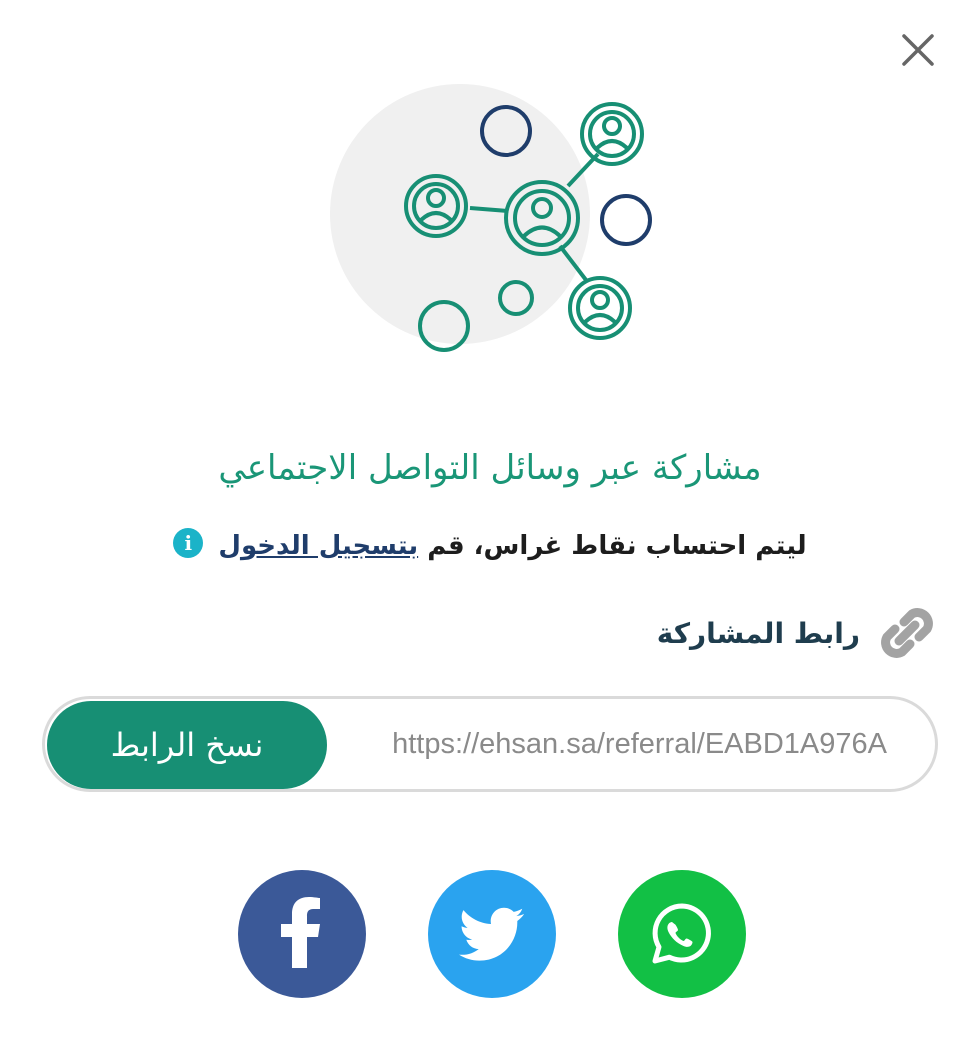 The height and width of the screenshot is (1052, 980). I want to click on twitter-icon, so click(491, 934).